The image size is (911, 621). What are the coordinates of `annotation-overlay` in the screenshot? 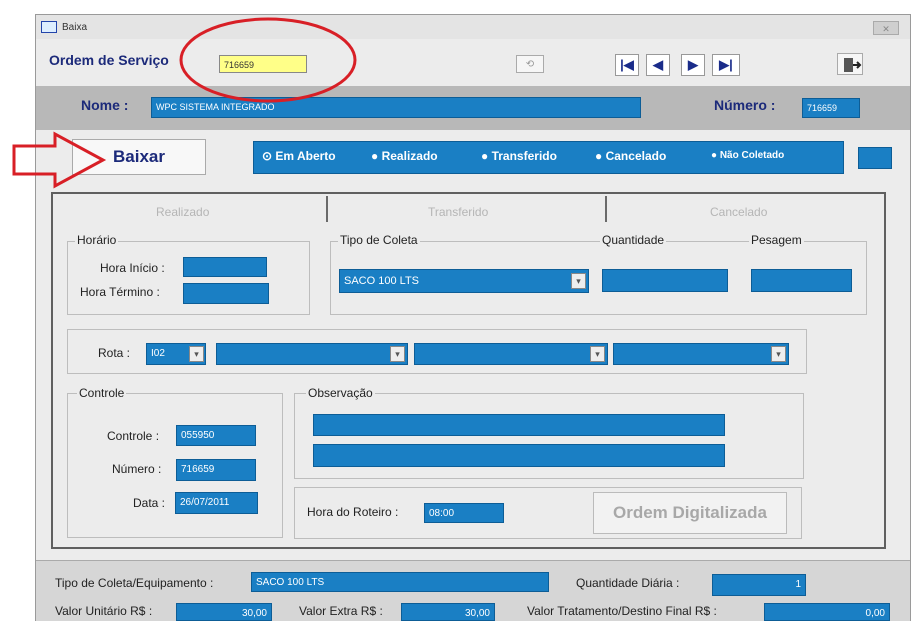 It's located at (184, 103).